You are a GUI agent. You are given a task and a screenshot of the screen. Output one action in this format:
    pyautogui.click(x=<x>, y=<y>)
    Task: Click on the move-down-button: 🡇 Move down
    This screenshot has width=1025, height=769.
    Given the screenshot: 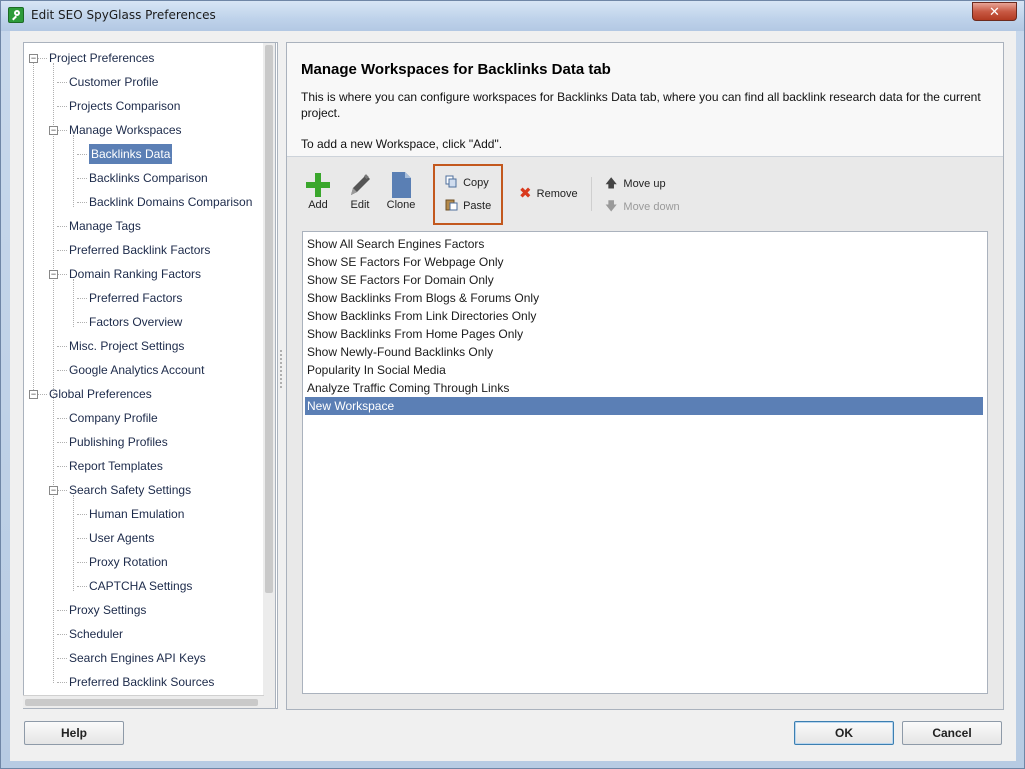 What is the action you would take?
    pyautogui.click(x=642, y=206)
    